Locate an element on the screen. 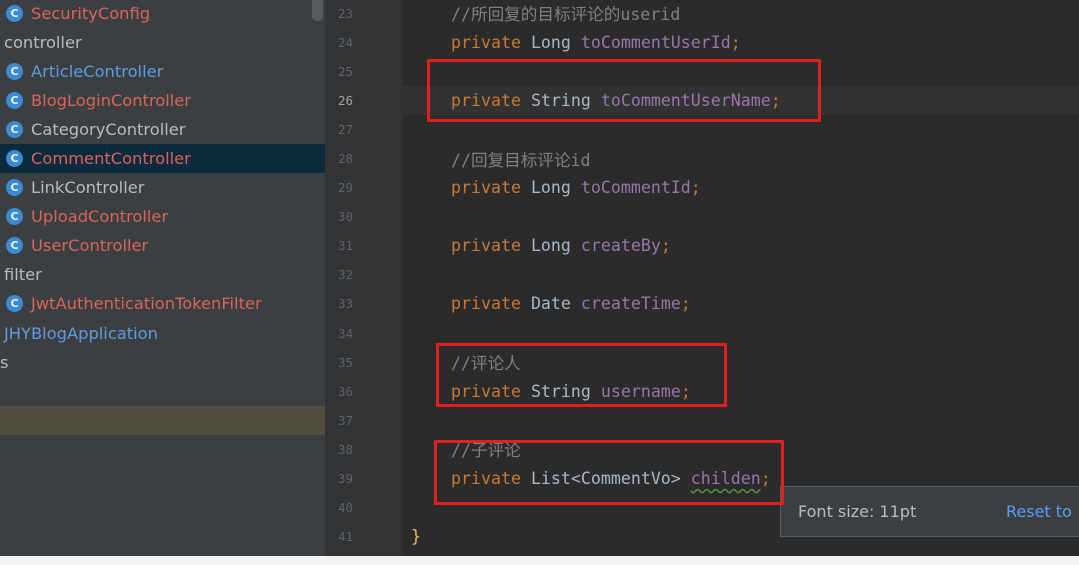 This screenshot has height=565, width=1079. tree-item-usercontroller: C UserController is located at coordinates (162, 245).